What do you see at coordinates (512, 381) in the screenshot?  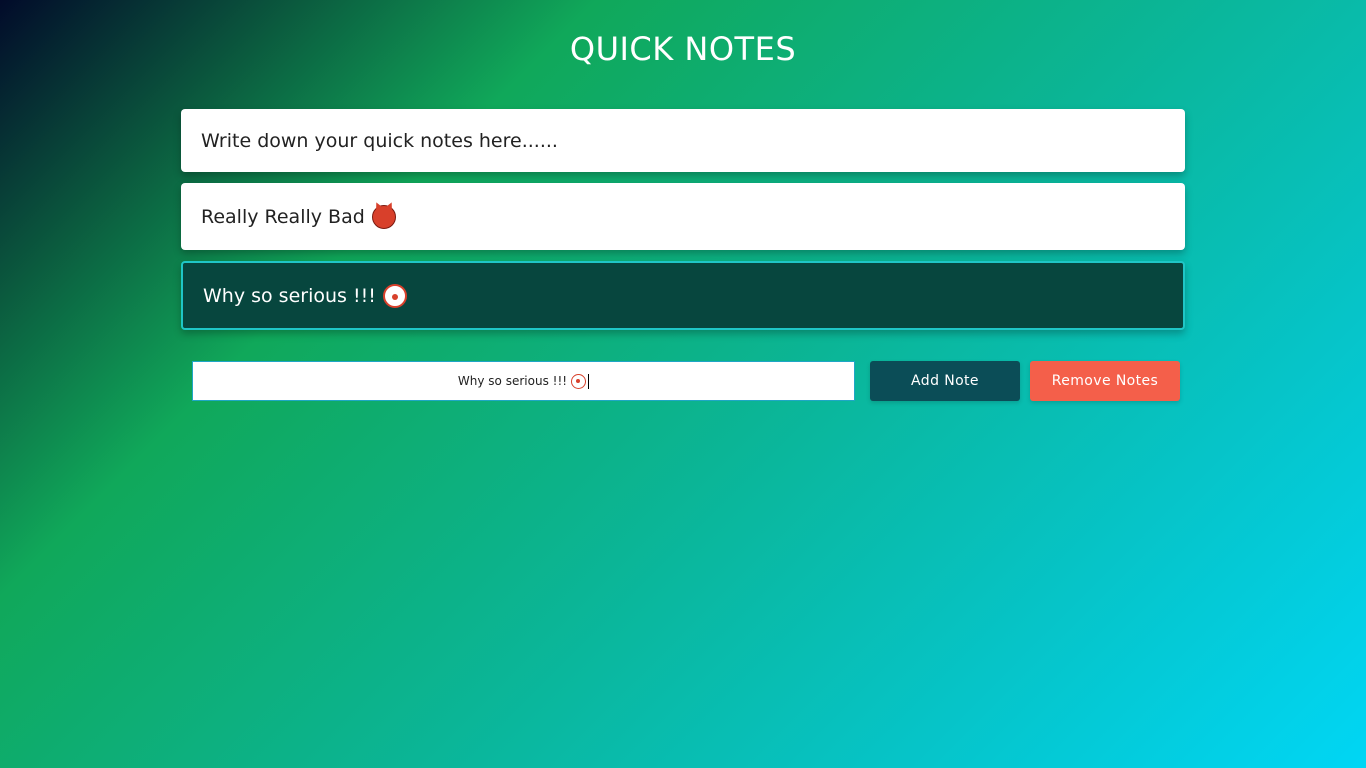 I see `note-input-value: Why so serious !!!` at bounding box center [512, 381].